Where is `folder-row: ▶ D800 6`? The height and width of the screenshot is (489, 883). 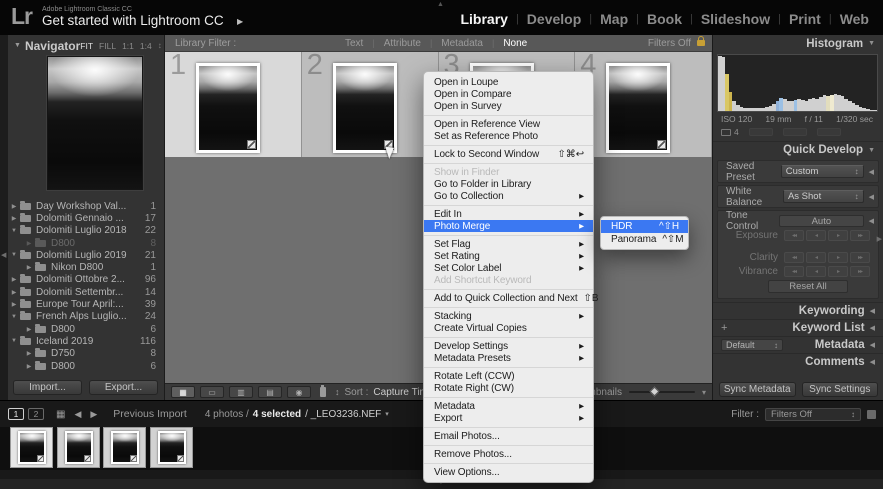 folder-row: ▶ D800 6 is located at coordinates (85, 329).